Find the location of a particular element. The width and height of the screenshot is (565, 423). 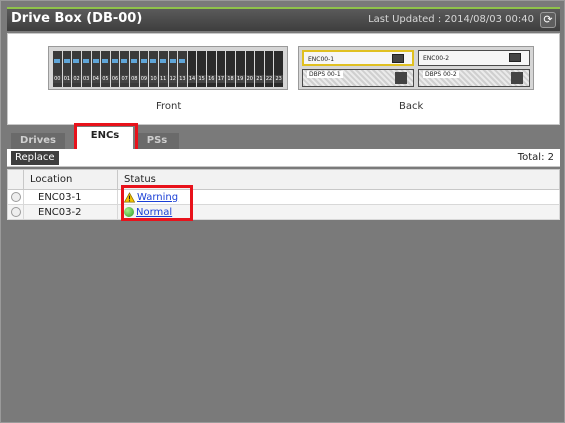

slot-number: 03 is located at coordinates (86, 79).